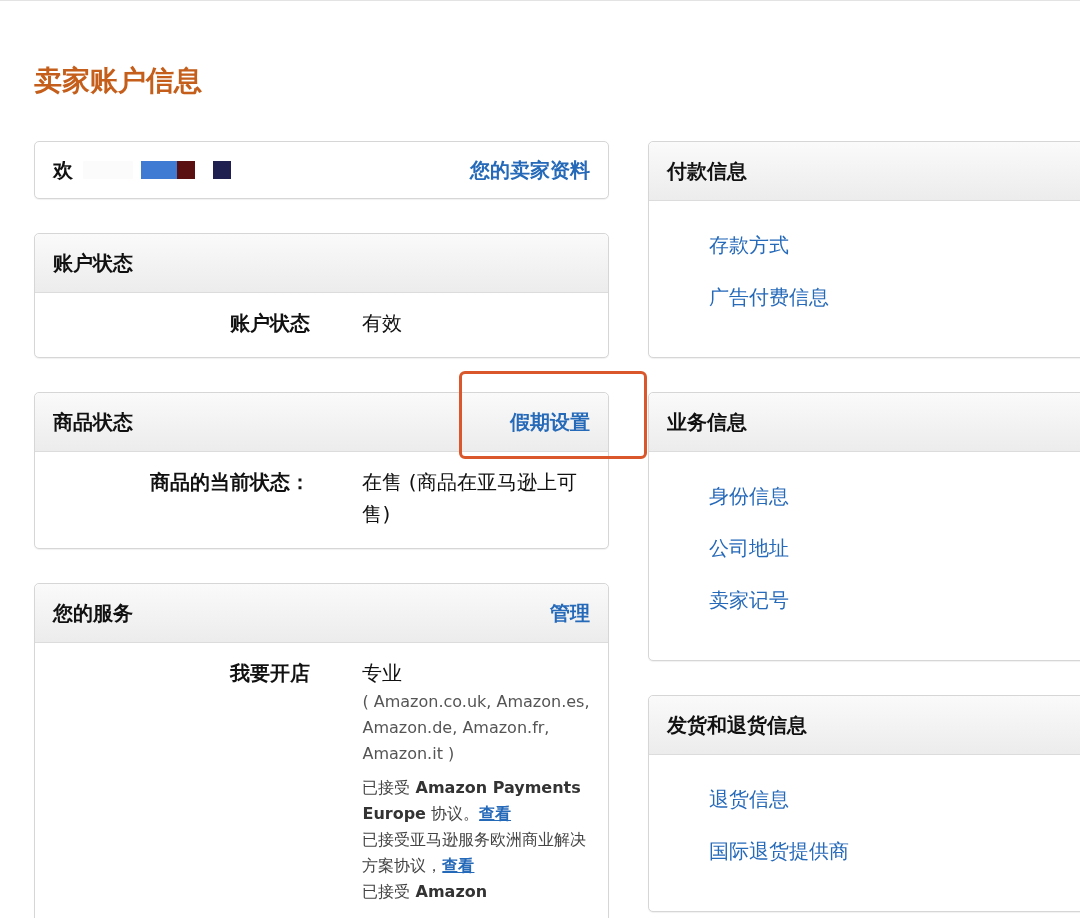  I want to click on info-link: 卖家记号, so click(749, 600).